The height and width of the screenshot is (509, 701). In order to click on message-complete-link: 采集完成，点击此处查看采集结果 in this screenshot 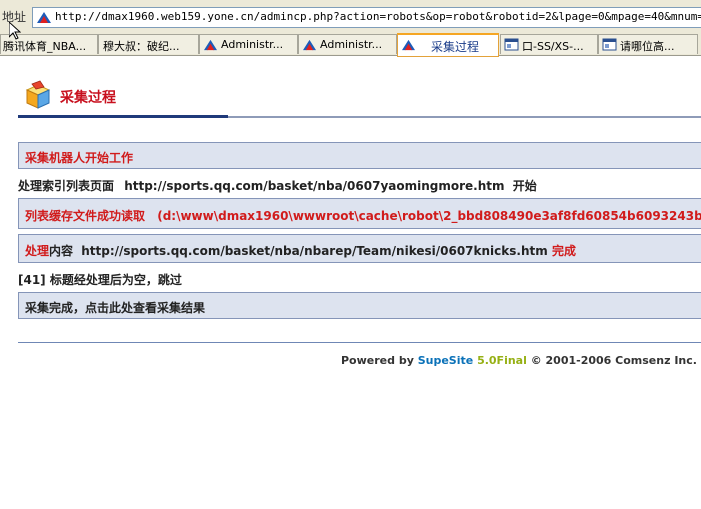, I will do `click(359, 305)`.